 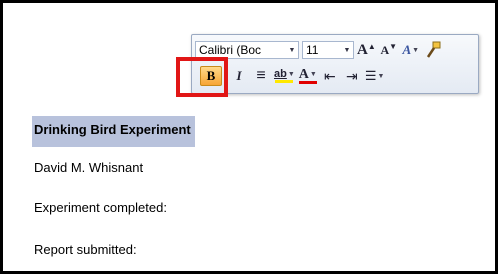 I want to click on highlight-color-bar, so click(x=284, y=81).